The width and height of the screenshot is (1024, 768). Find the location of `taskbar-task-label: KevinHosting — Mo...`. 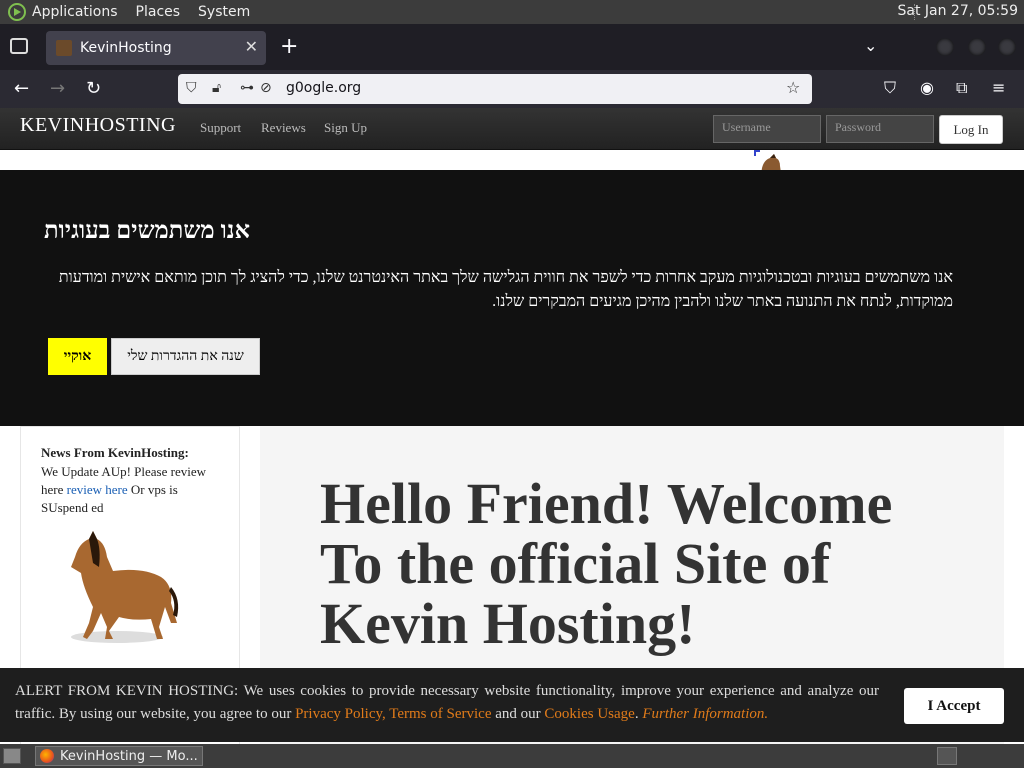

taskbar-task-label: KevinHosting — Mo... is located at coordinates (129, 756).